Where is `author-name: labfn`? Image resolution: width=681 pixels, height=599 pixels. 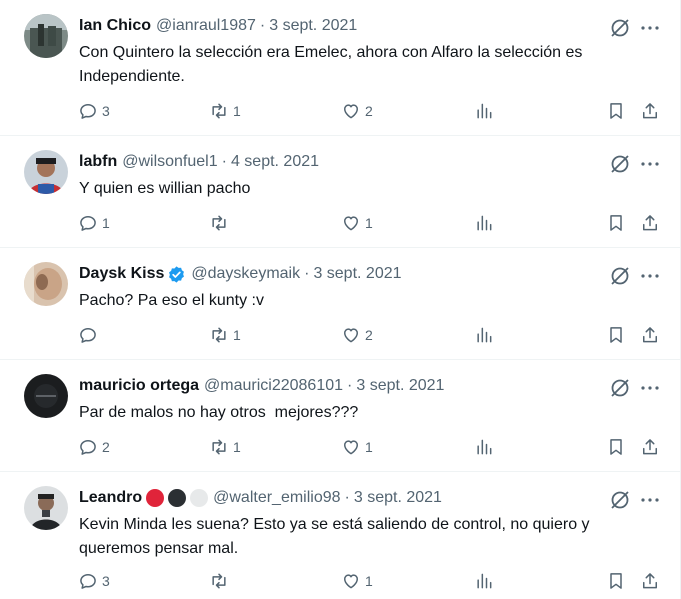
author-name: labfn is located at coordinates (98, 162).